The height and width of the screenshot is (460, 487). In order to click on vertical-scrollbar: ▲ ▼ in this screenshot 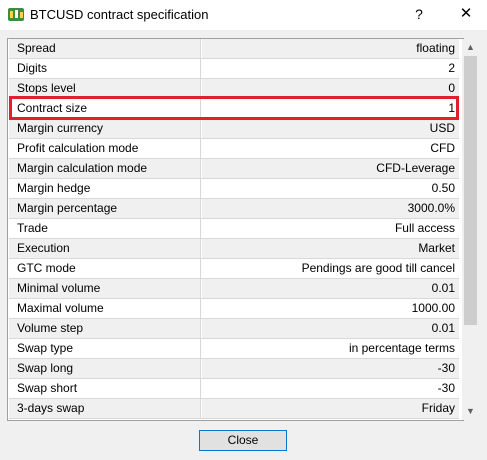, I will do `click(470, 229)`.